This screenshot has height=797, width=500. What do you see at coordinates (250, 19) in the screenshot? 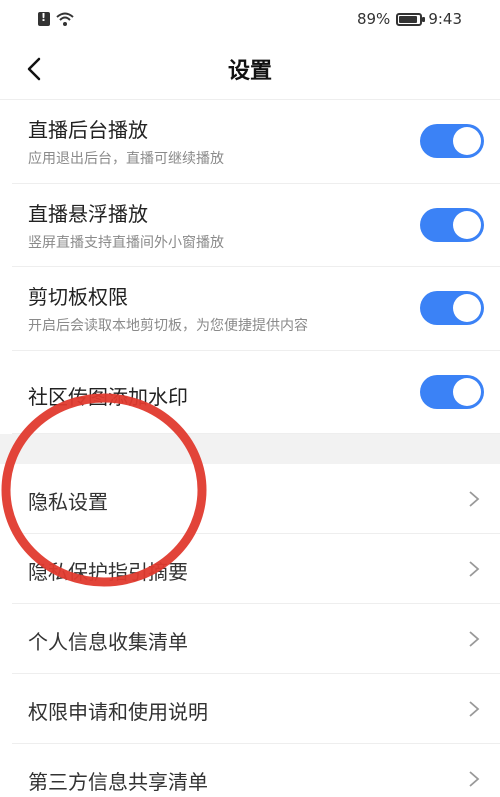
I see `status-bar: 89% 9:43` at bounding box center [250, 19].